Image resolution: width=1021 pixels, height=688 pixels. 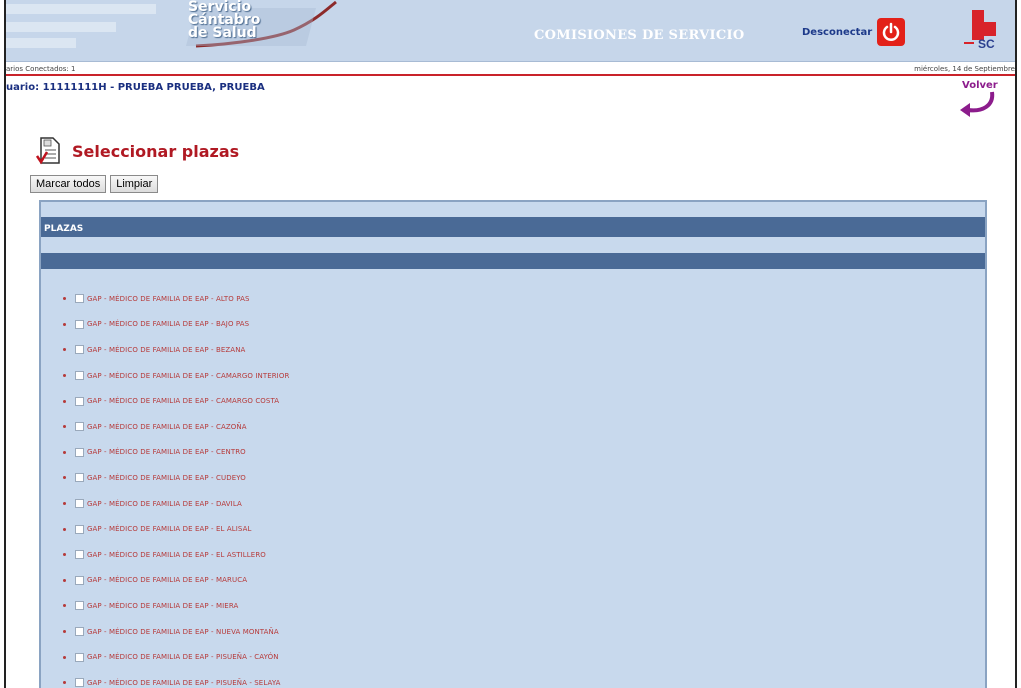 What do you see at coordinates (41, 69) in the screenshot?
I see `users-connected-text: arios Conectados: 1` at bounding box center [41, 69].